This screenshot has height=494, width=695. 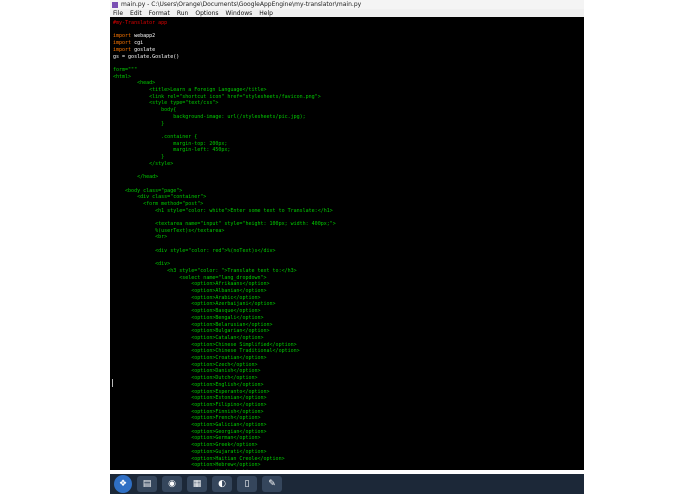 What do you see at coordinates (190, 291) in the screenshot?
I see `code-line: <option>Albanian</option>` at bounding box center [190, 291].